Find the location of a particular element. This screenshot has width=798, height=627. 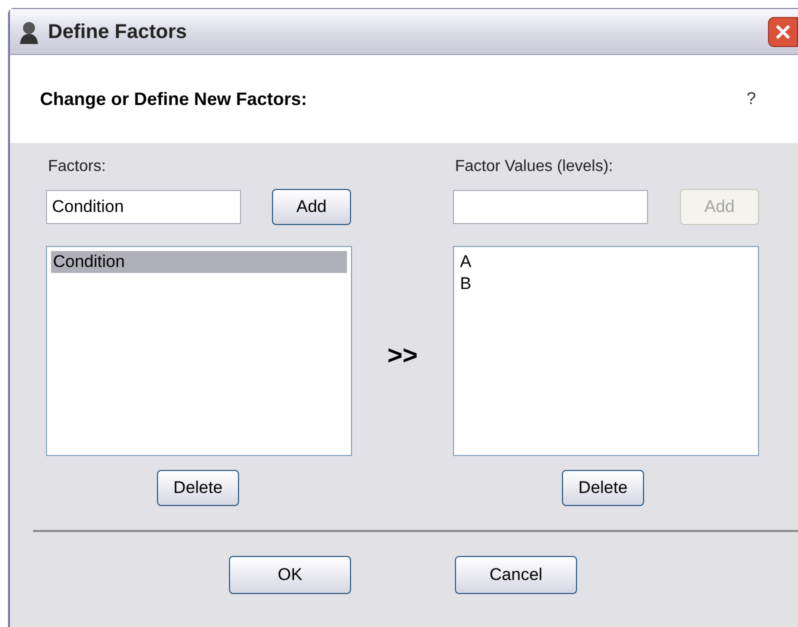

list-item: Condition is located at coordinates (199, 262).